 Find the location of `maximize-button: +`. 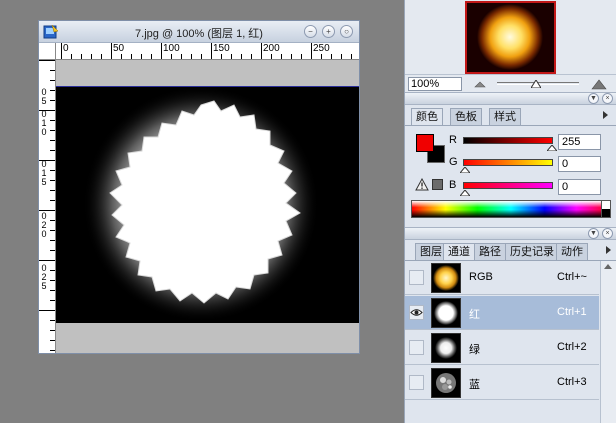

maximize-button: + is located at coordinates (328, 31).